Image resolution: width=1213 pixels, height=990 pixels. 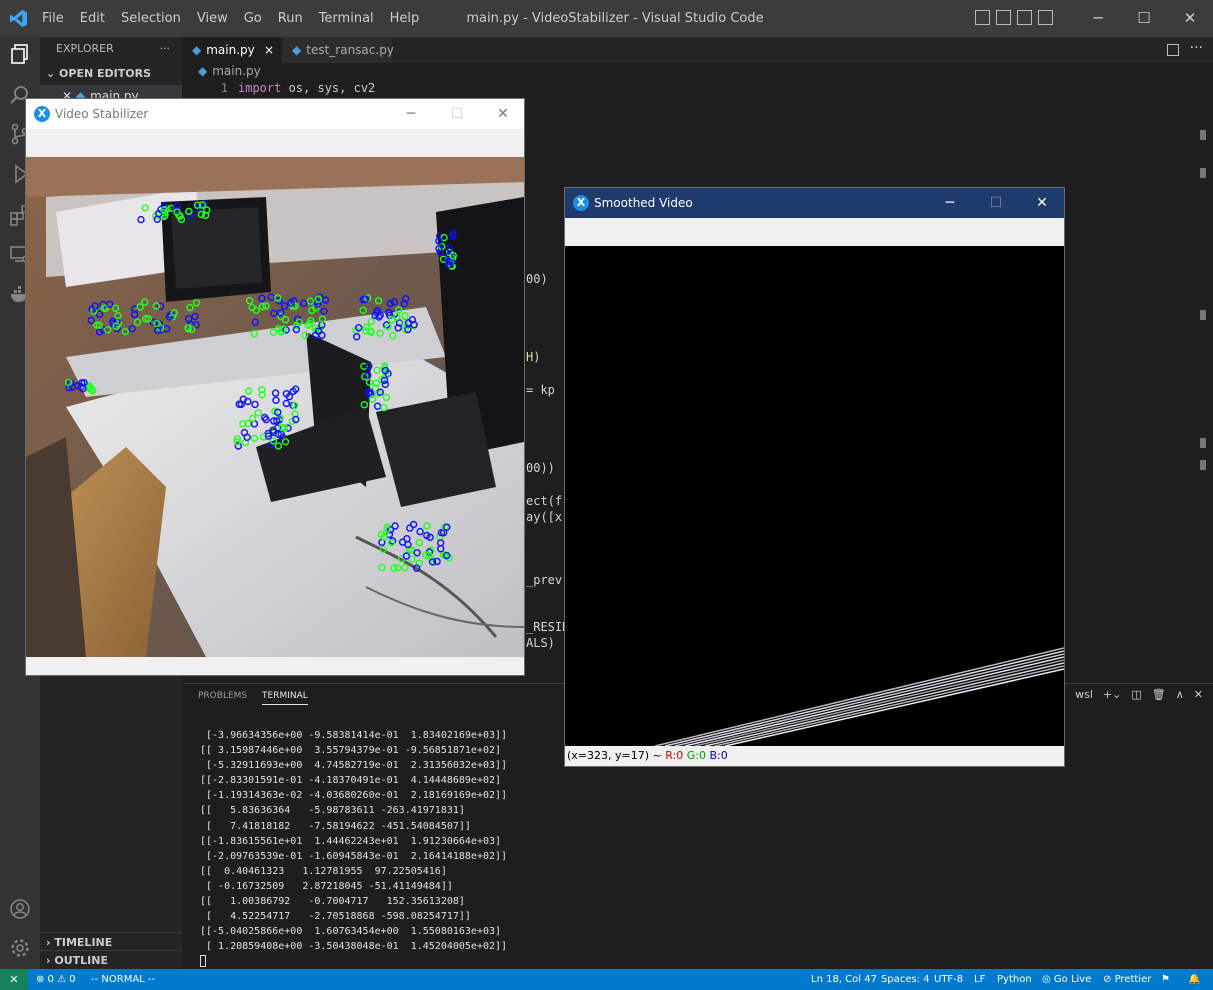 What do you see at coordinates (20, 948) in the screenshot?
I see `settings-gear-icon` at bounding box center [20, 948].